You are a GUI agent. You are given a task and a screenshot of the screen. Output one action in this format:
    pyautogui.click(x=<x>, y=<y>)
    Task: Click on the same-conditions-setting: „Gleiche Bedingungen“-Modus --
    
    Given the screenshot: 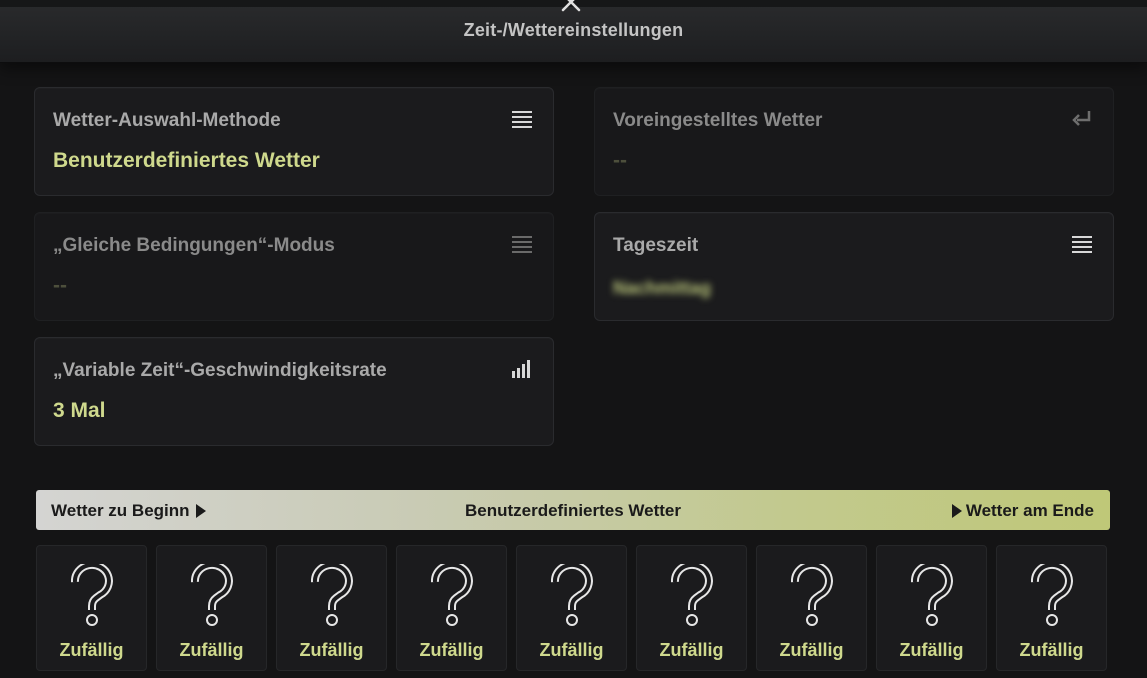 What is the action you would take?
    pyautogui.click(x=294, y=266)
    